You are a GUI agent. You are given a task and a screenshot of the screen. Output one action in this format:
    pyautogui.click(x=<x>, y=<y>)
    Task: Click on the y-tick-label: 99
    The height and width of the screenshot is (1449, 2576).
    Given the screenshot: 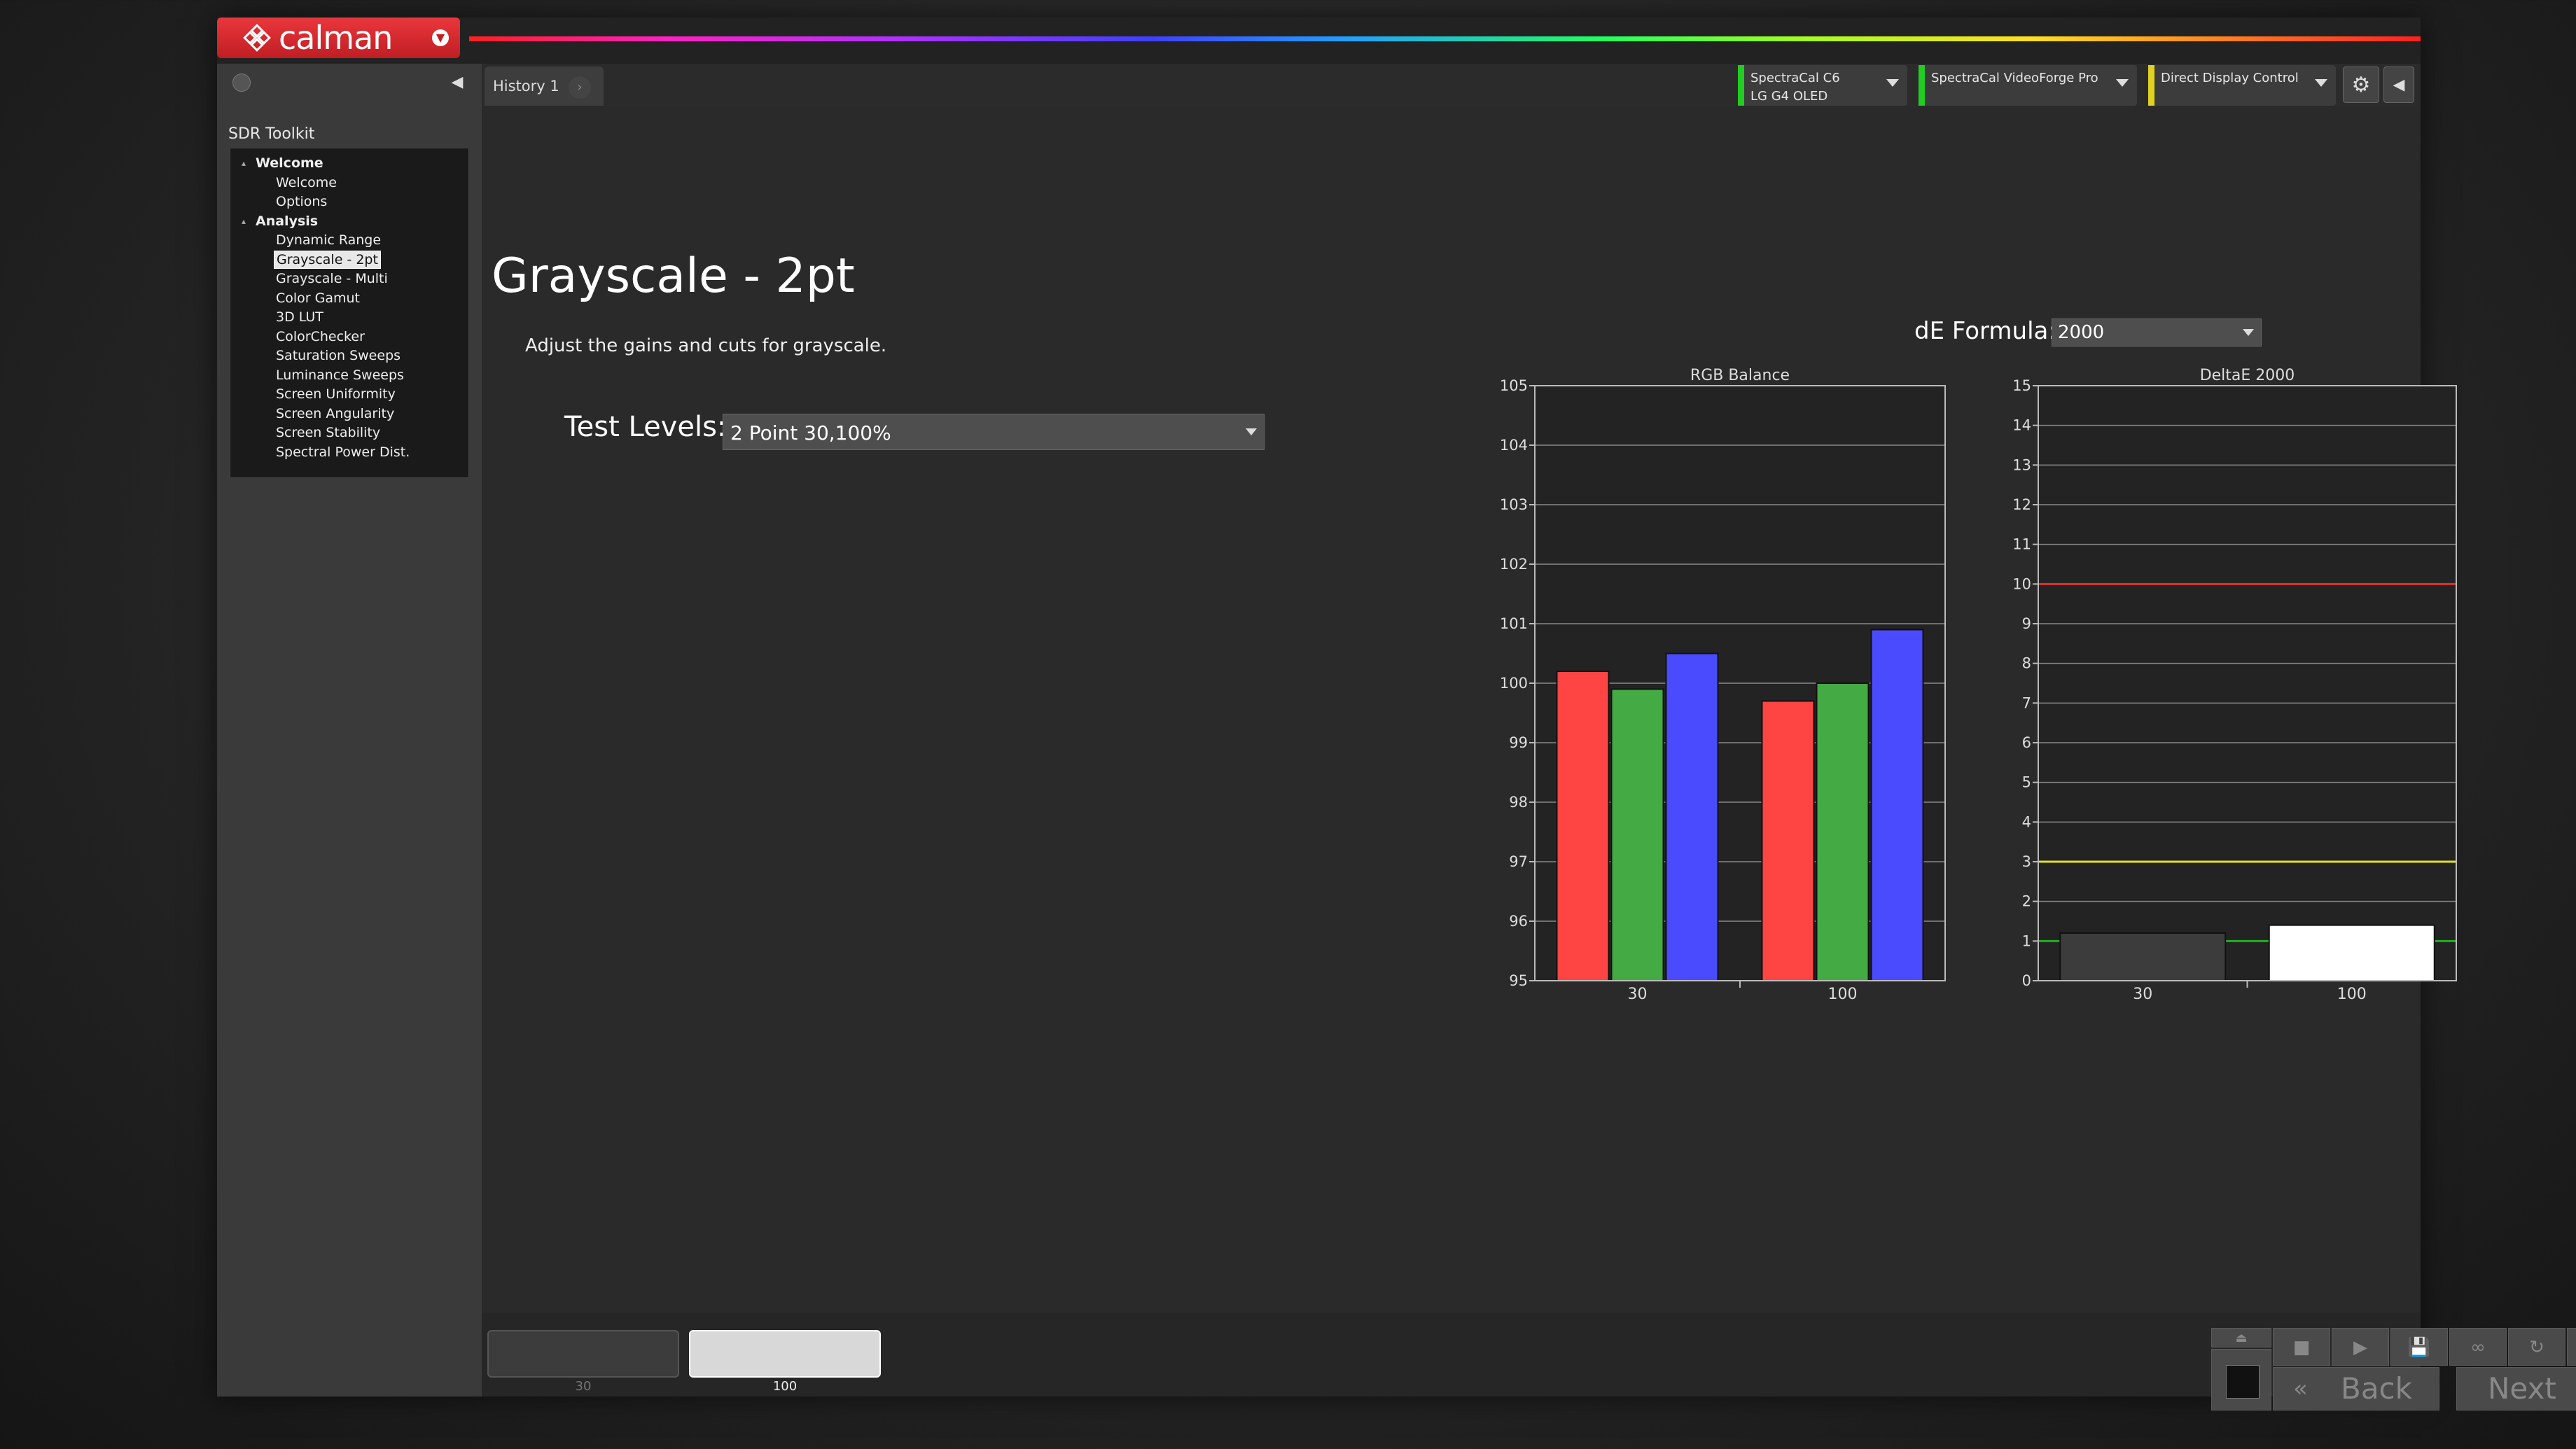 What is the action you would take?
    pyautogui.click(x=1518, y=742)
    